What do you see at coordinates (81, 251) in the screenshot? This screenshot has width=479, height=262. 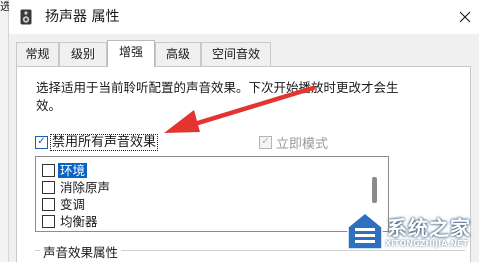 I see `effect-properties-label: 声音效果属性` at bounding box center [81, 251].